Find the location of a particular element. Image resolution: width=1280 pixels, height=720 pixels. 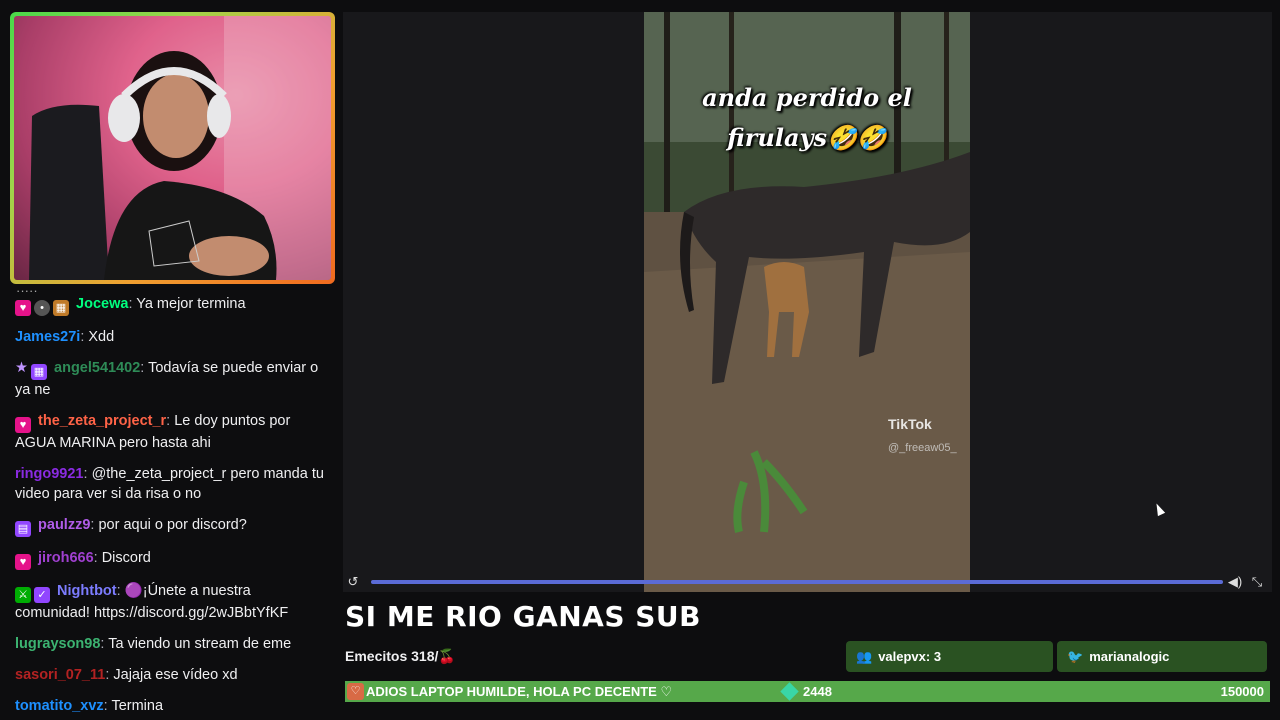

chat-username: James27i is located at coordinates (47, 337).